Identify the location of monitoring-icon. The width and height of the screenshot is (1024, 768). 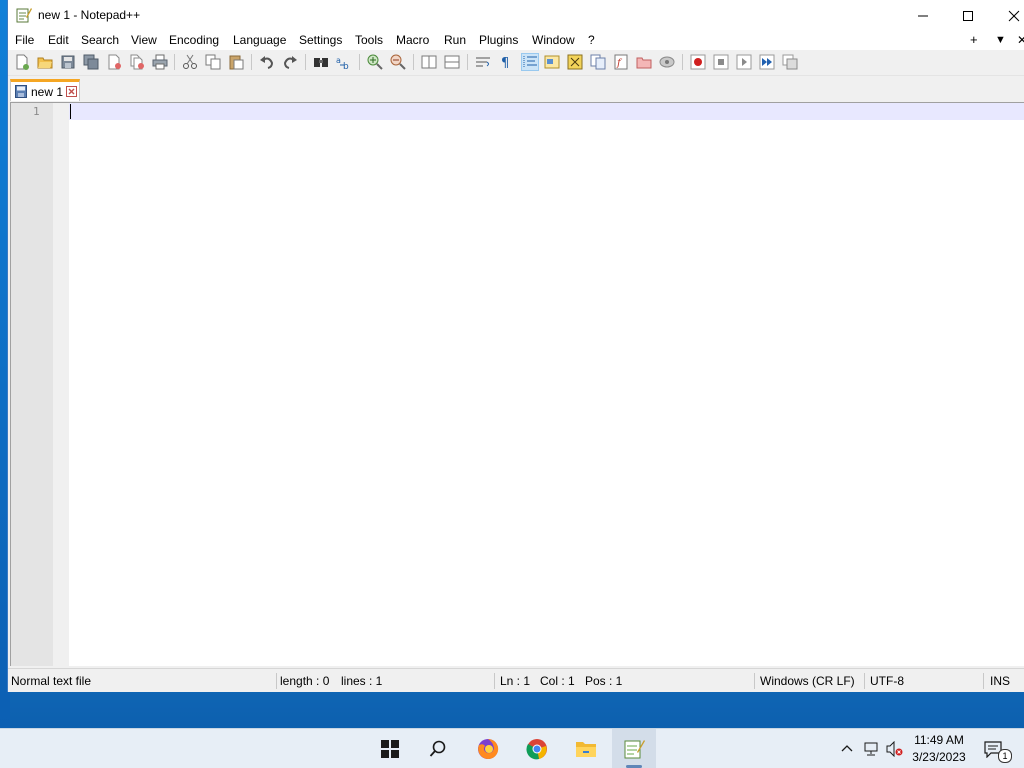
(667, 62).